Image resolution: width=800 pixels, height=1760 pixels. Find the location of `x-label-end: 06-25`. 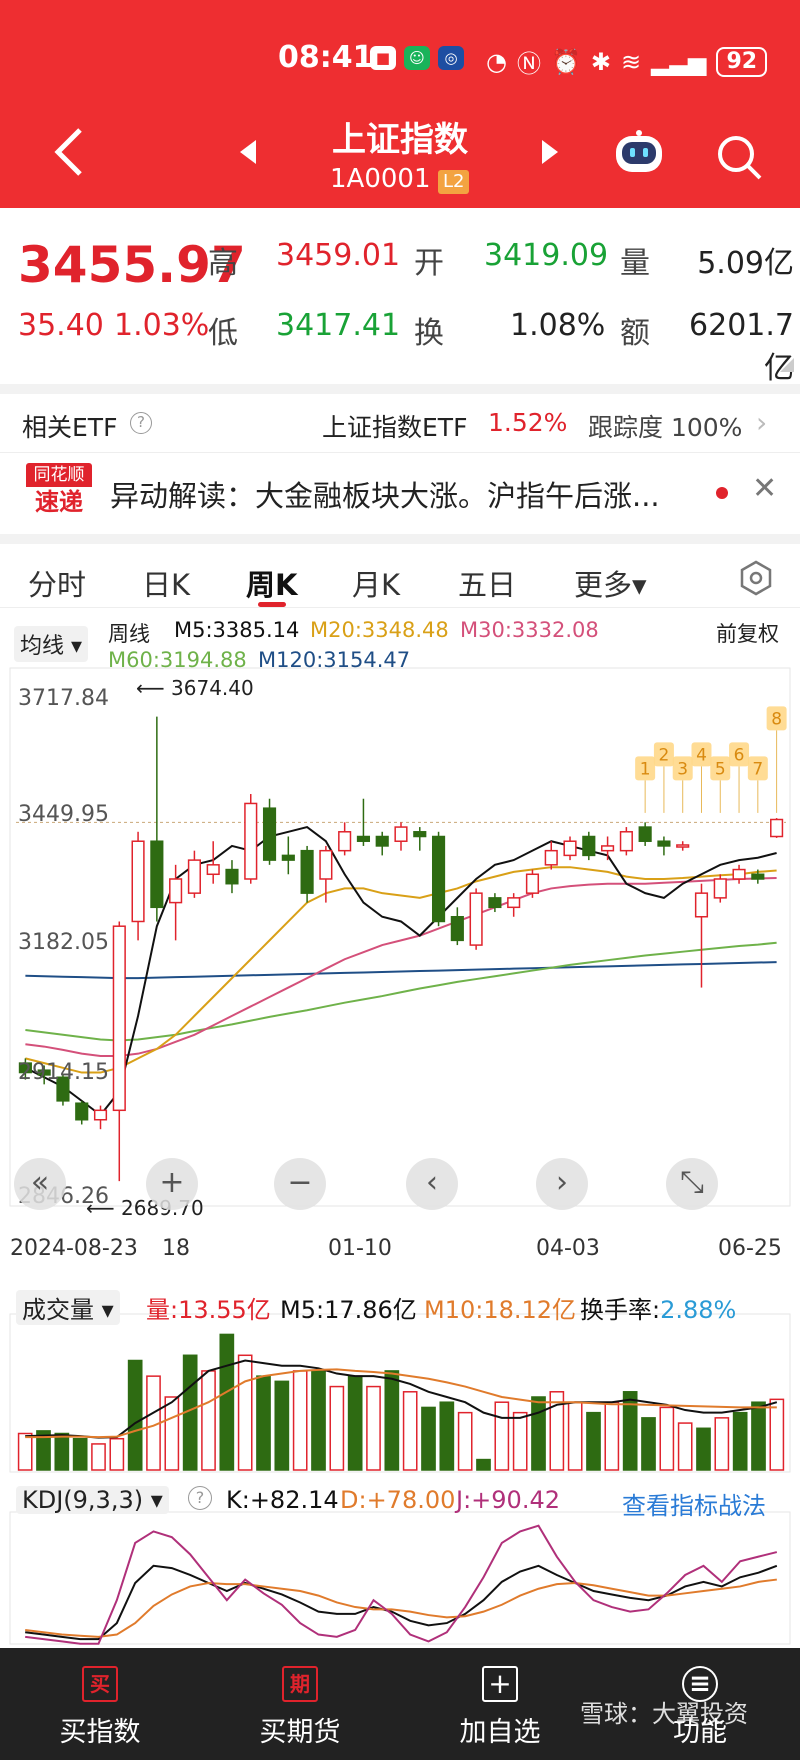

x-label-end: 06-25 is located at coordinates (750, 1248).